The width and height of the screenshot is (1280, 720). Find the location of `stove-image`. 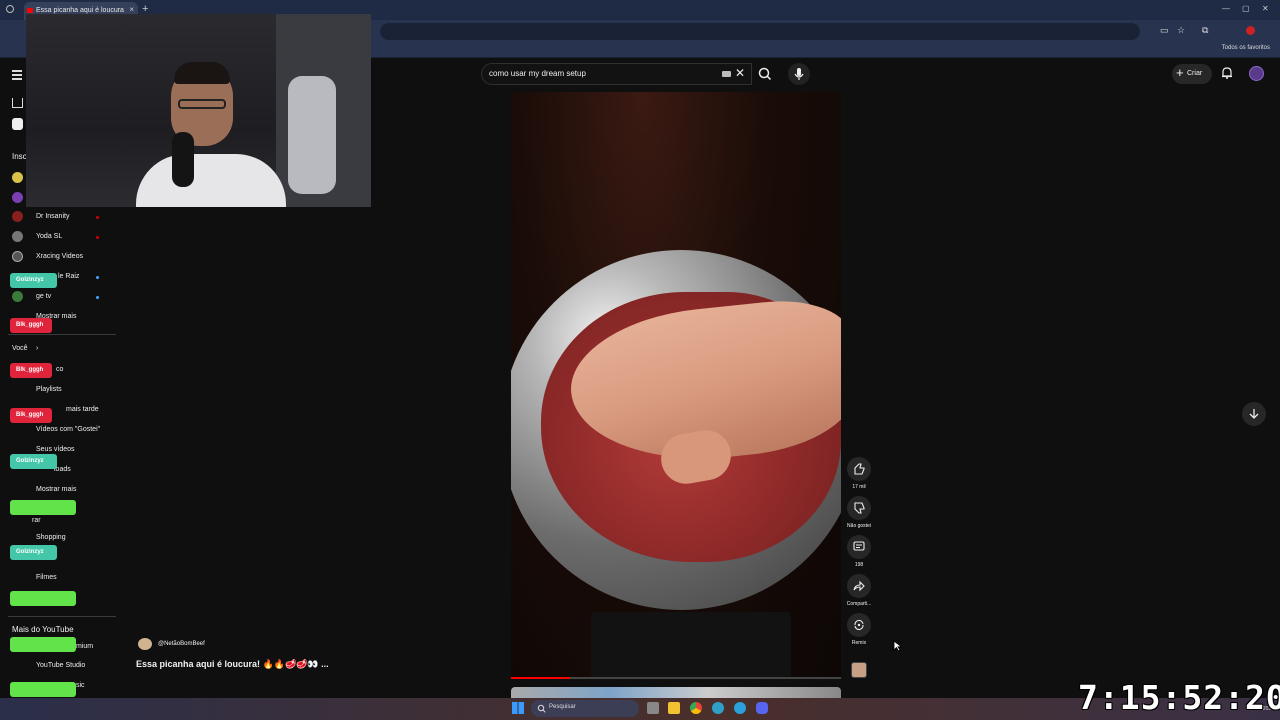

stove-image is located at coordinates (691, 645).